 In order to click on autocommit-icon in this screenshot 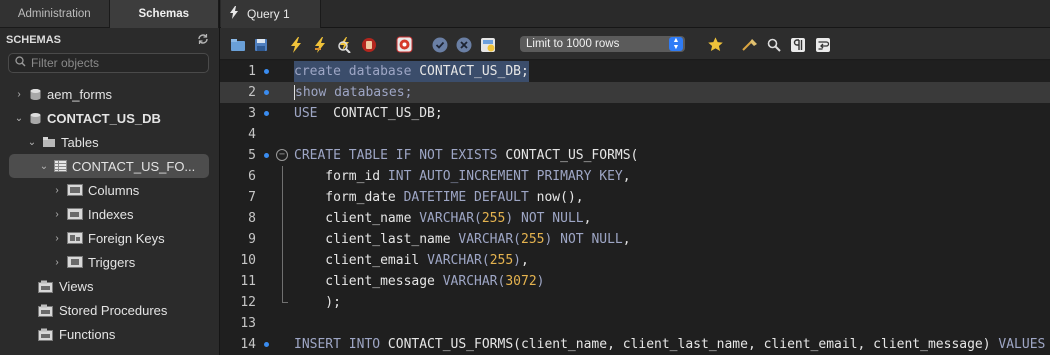, I will do `click(487, 44)`.